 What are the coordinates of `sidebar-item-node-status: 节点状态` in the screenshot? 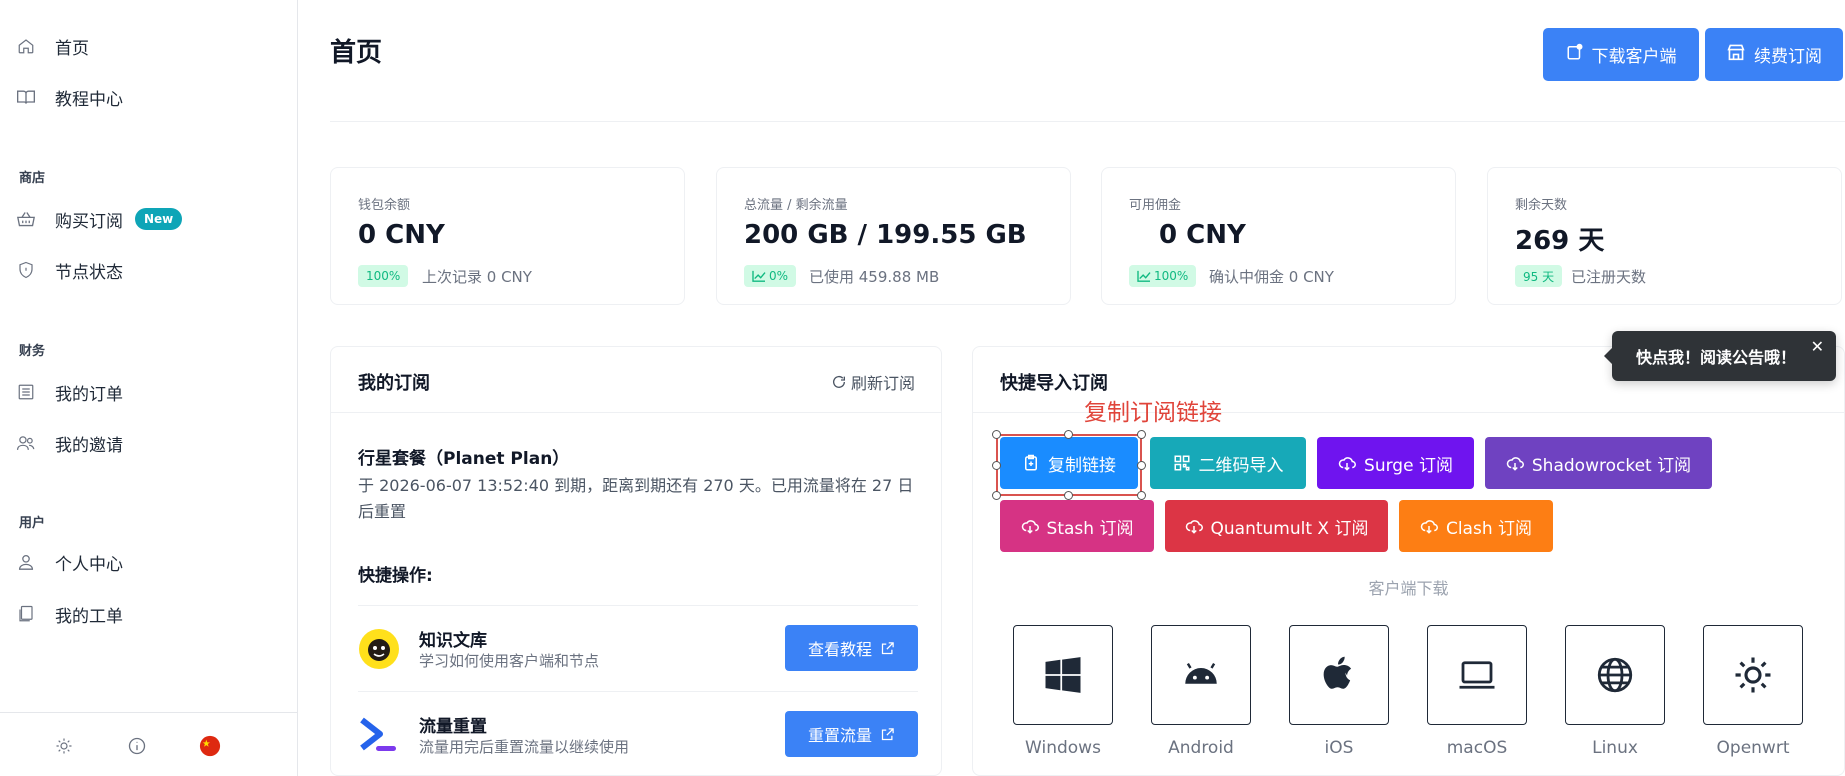 It's located at (149, 270).